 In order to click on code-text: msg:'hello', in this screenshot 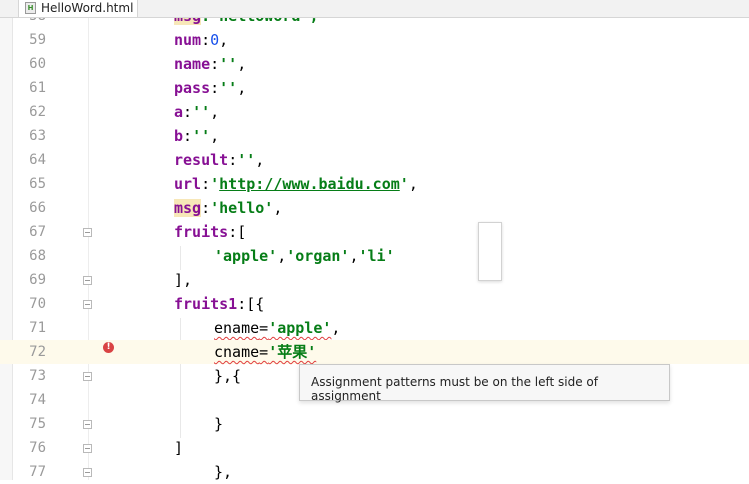, I will do `click(228, 208)`.